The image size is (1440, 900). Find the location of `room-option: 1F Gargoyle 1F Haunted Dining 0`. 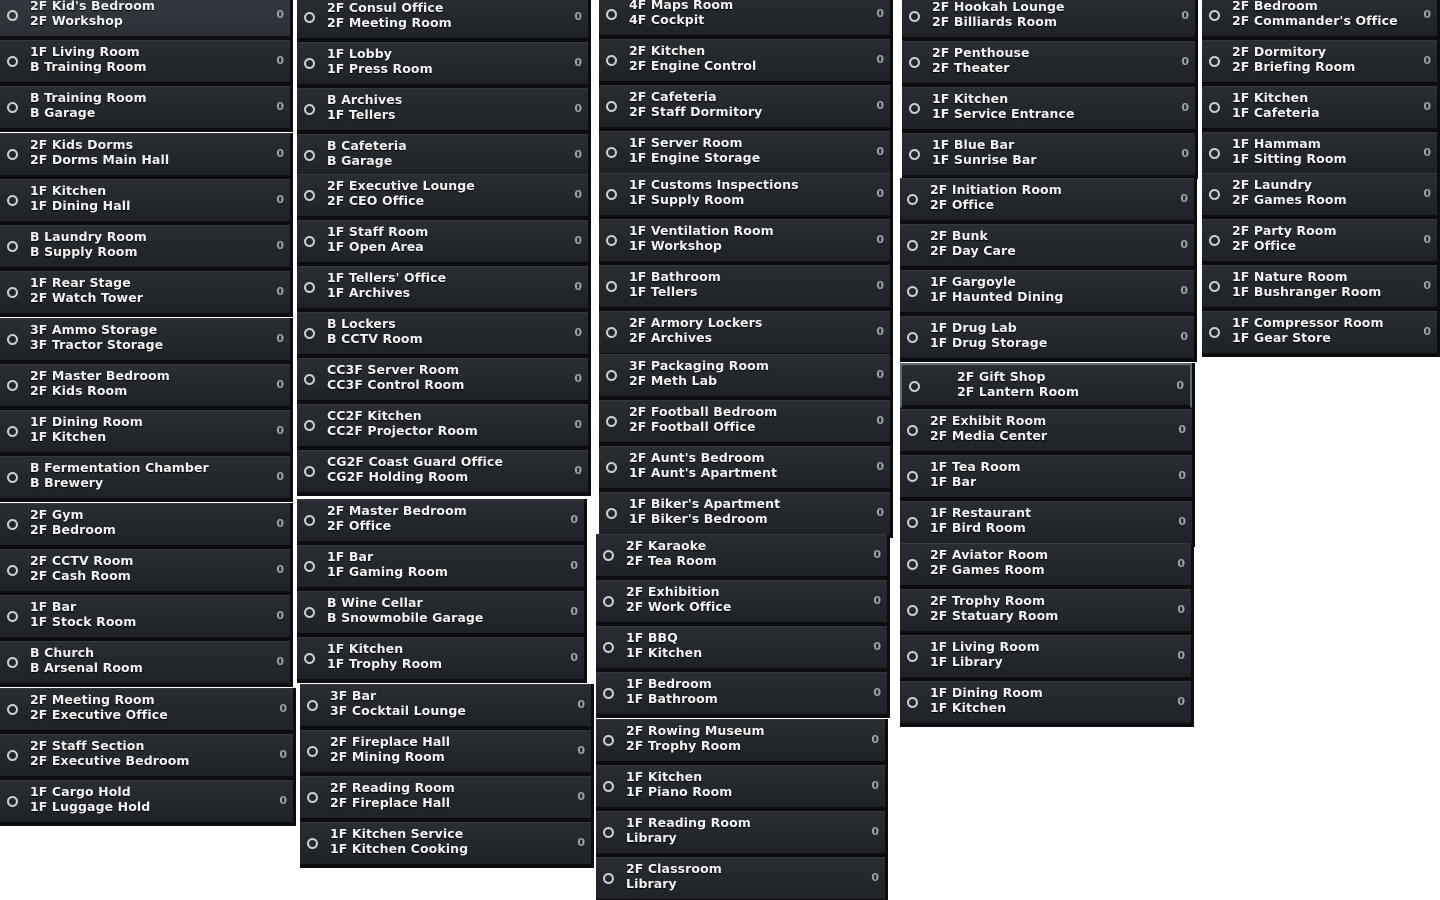

room-option: 1F Gargoyle 1F Haunted Dining 0 is located at coordinates (1047, 293).